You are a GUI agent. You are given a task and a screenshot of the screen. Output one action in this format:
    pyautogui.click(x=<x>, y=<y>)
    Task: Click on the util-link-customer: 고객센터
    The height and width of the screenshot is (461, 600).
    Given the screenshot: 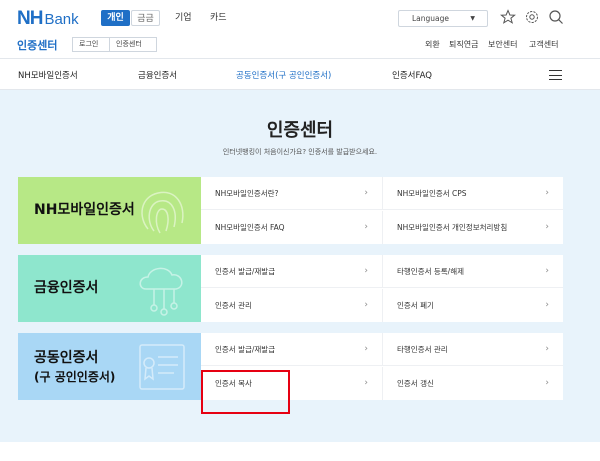 What is the action you would take?
    pyautogui.click(x=543, y=44)
    